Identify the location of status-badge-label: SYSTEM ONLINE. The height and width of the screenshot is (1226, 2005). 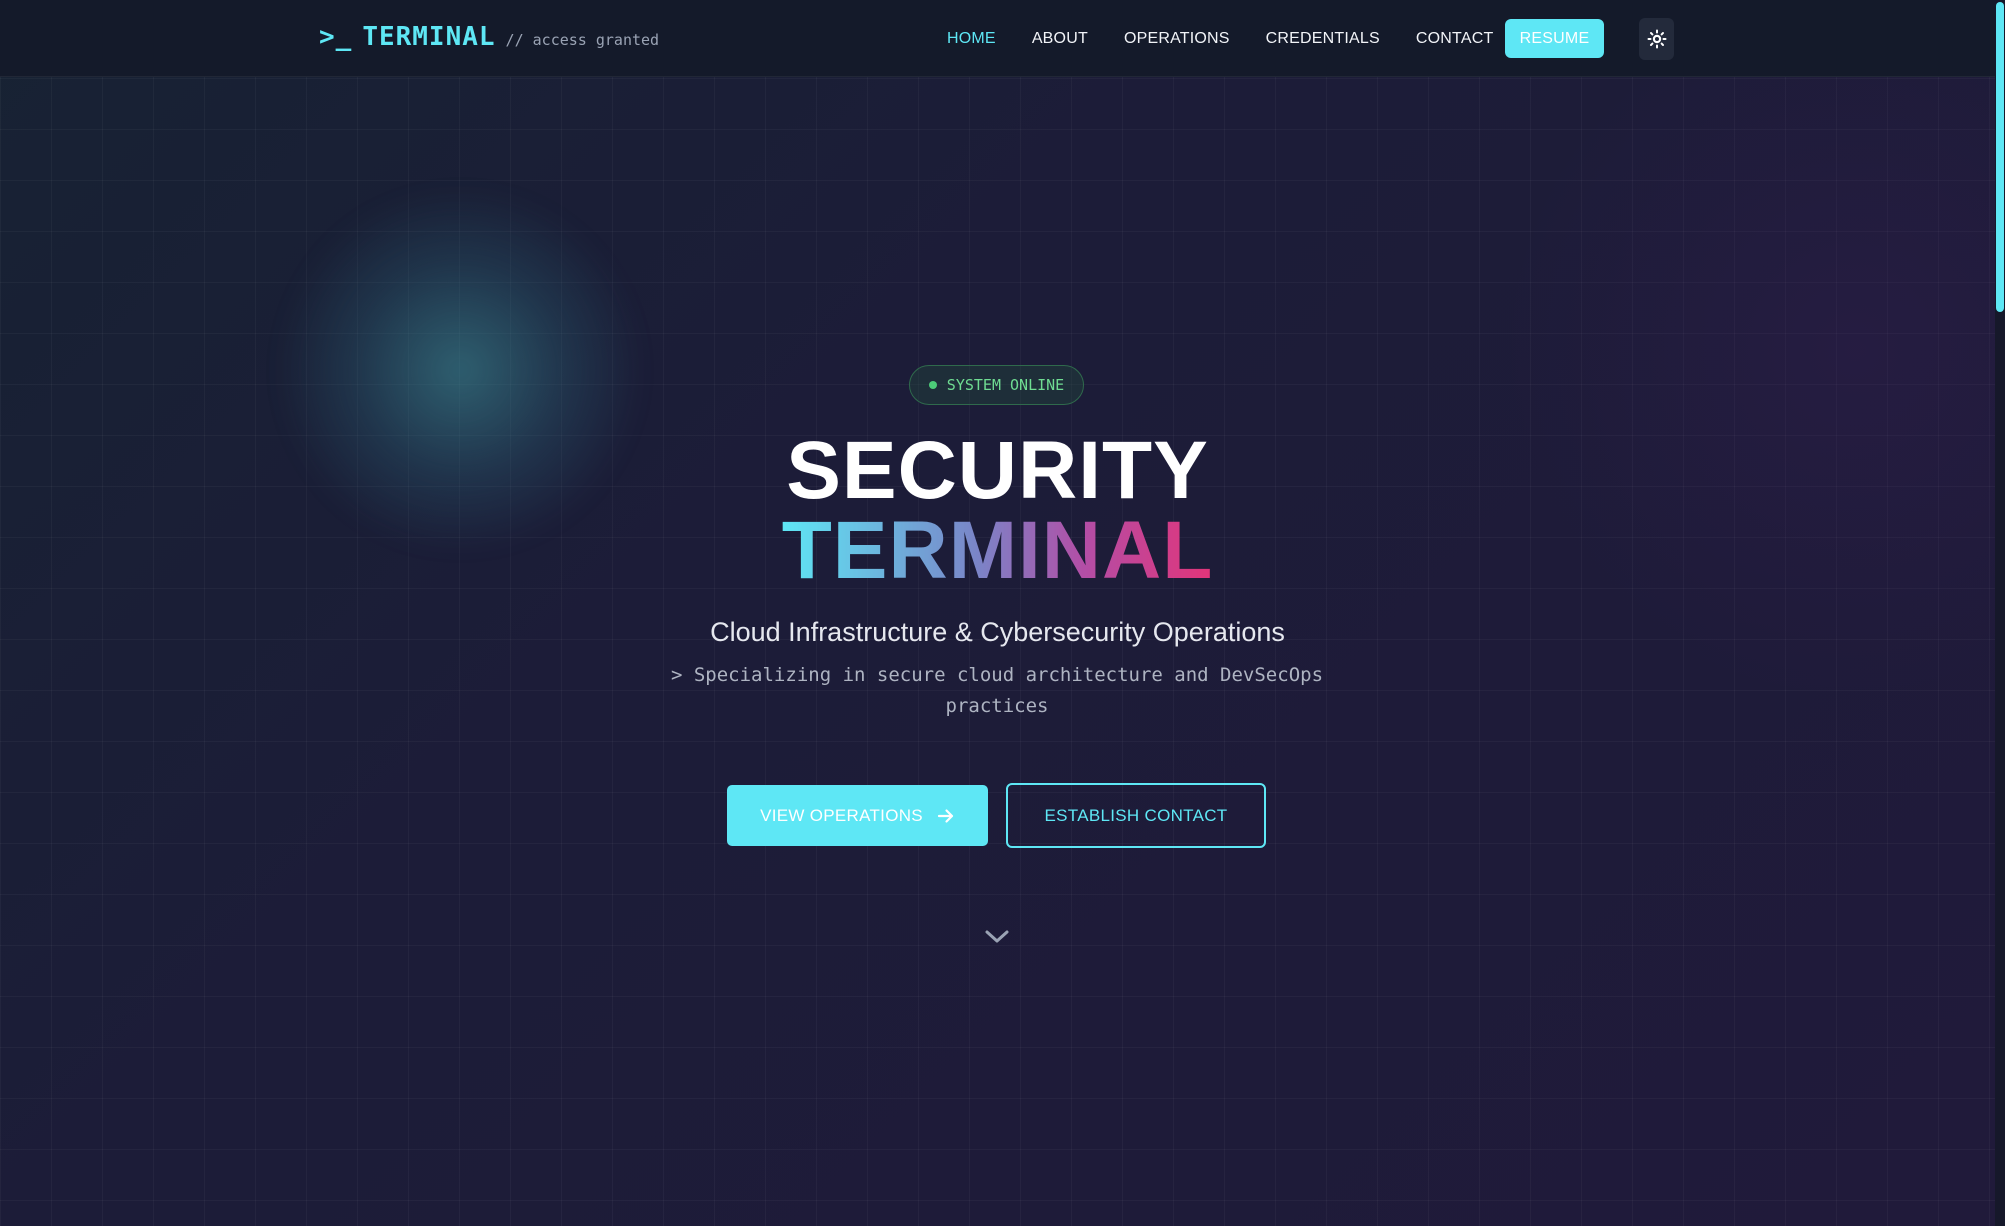
(1005, 385).